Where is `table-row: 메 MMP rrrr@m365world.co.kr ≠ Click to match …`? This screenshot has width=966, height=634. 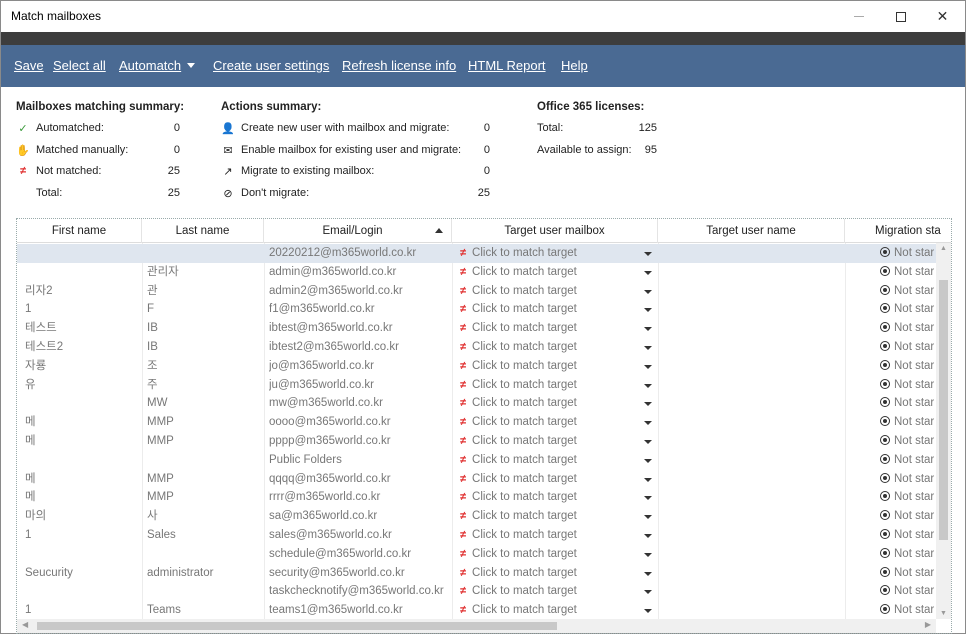 table-row: 메 MMP rrrr@m365world.co.kr ≠ Click to match … is located at coordinates (477, 497).